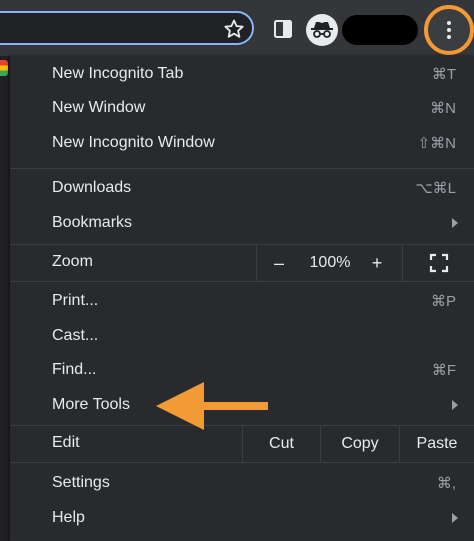 The width and height of the screenshot is (474, 541). What do you see at coordinates (443, 108) in the screenshot?
I see `menu-item-shortcut: ⌘N` at bounding box center [443, 108].